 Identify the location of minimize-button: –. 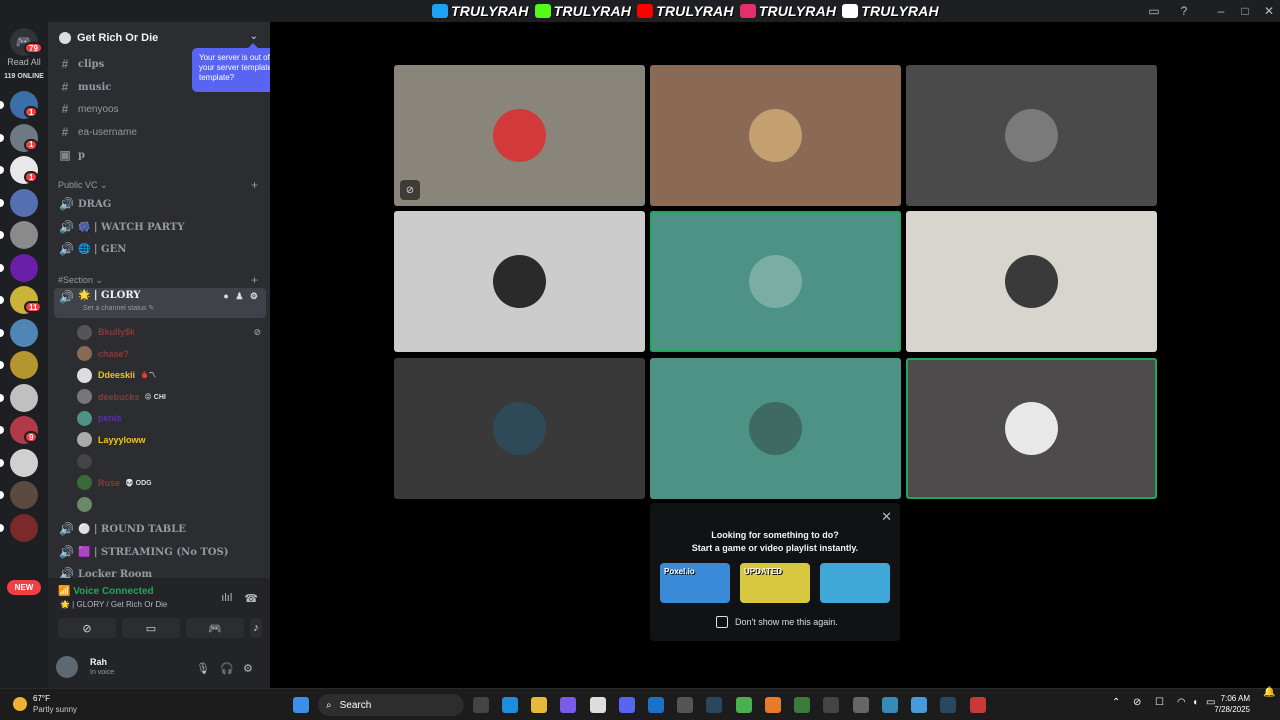
(1221, 11).